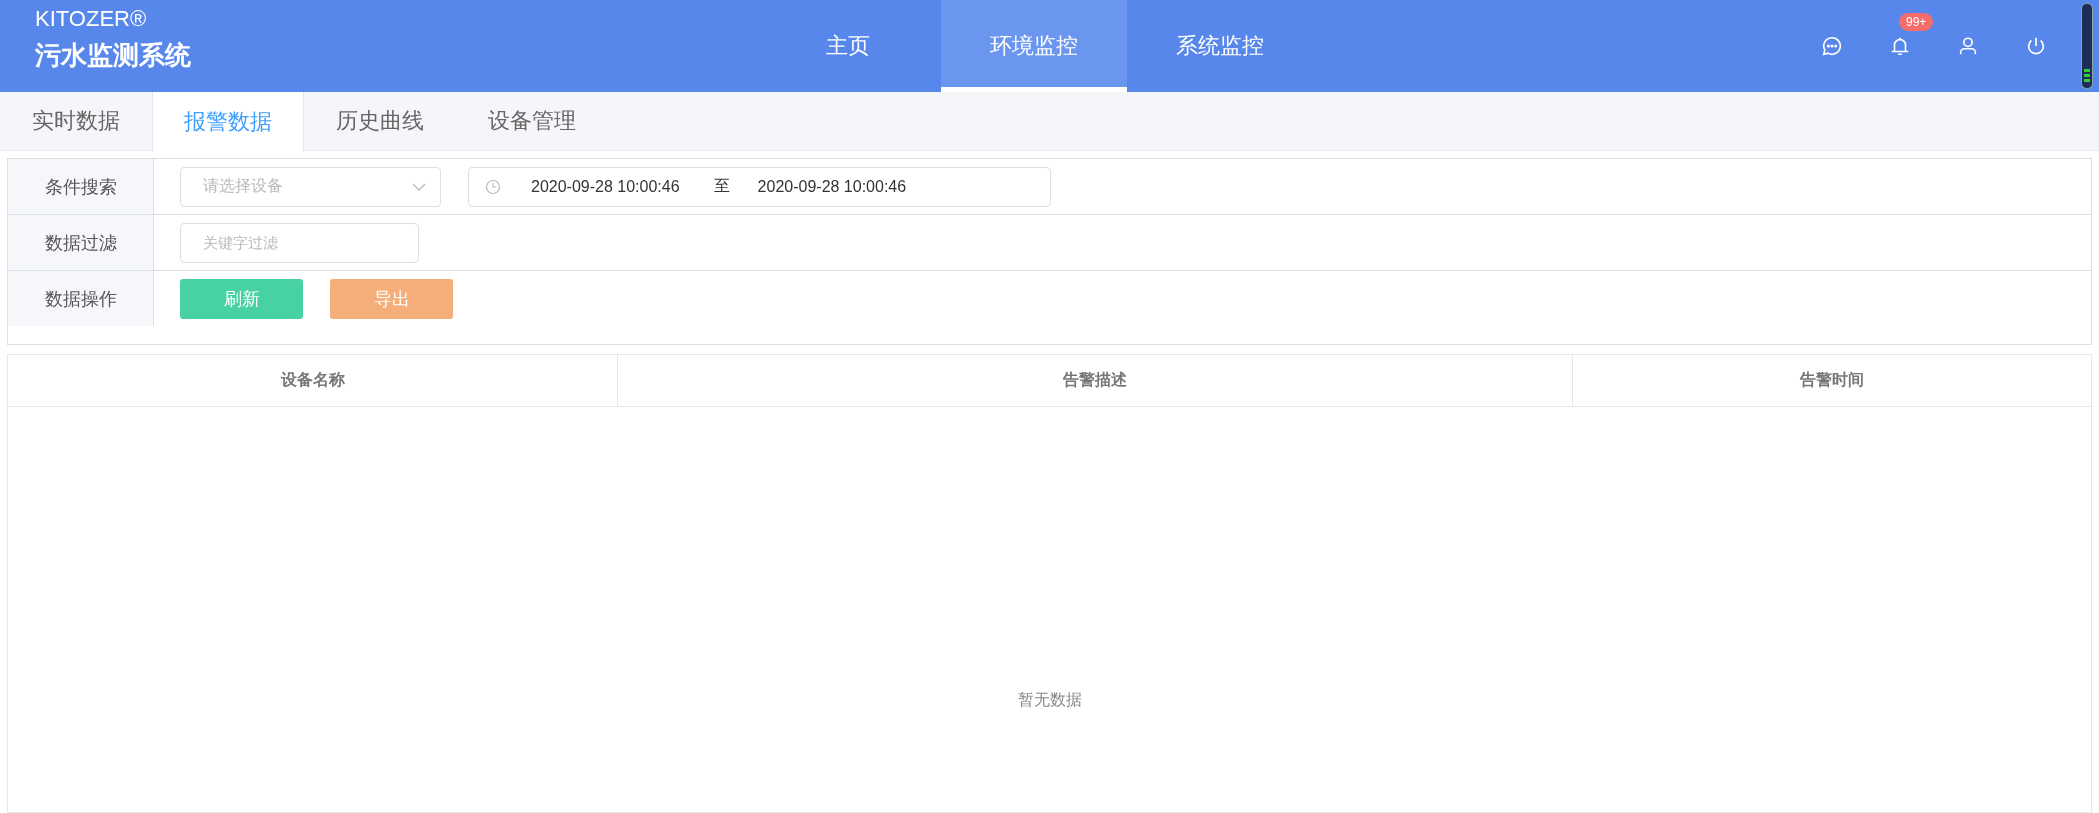 This screenshot has height=813, width=2099. Describe the element at coordinates (605, 186) in the screenshot. I see `start-date: 2020-09-28 10:00:46` at that location.